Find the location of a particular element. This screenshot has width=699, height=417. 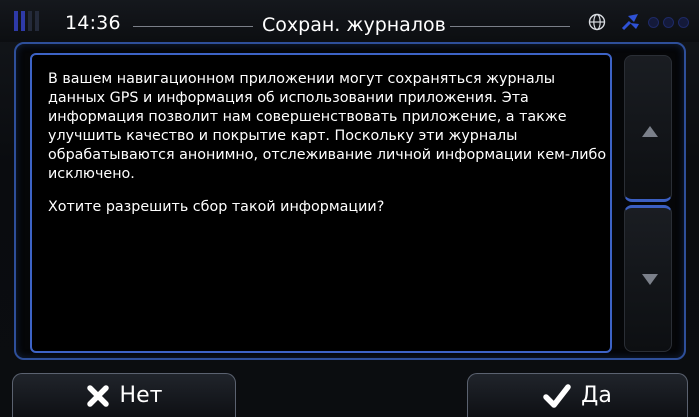

signal-icon is located at coordinates (26, 21).